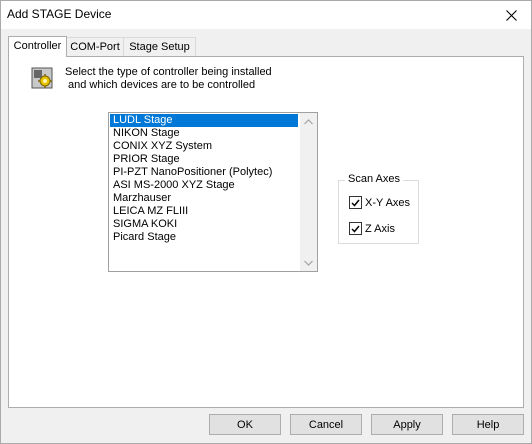 Image resolution: width=532 pixels, height=444 pixels. What do you see at coordinates (326, 424) in the screenshot?
I see `cancel-button: Cancel` at bounding box center [326, 424].